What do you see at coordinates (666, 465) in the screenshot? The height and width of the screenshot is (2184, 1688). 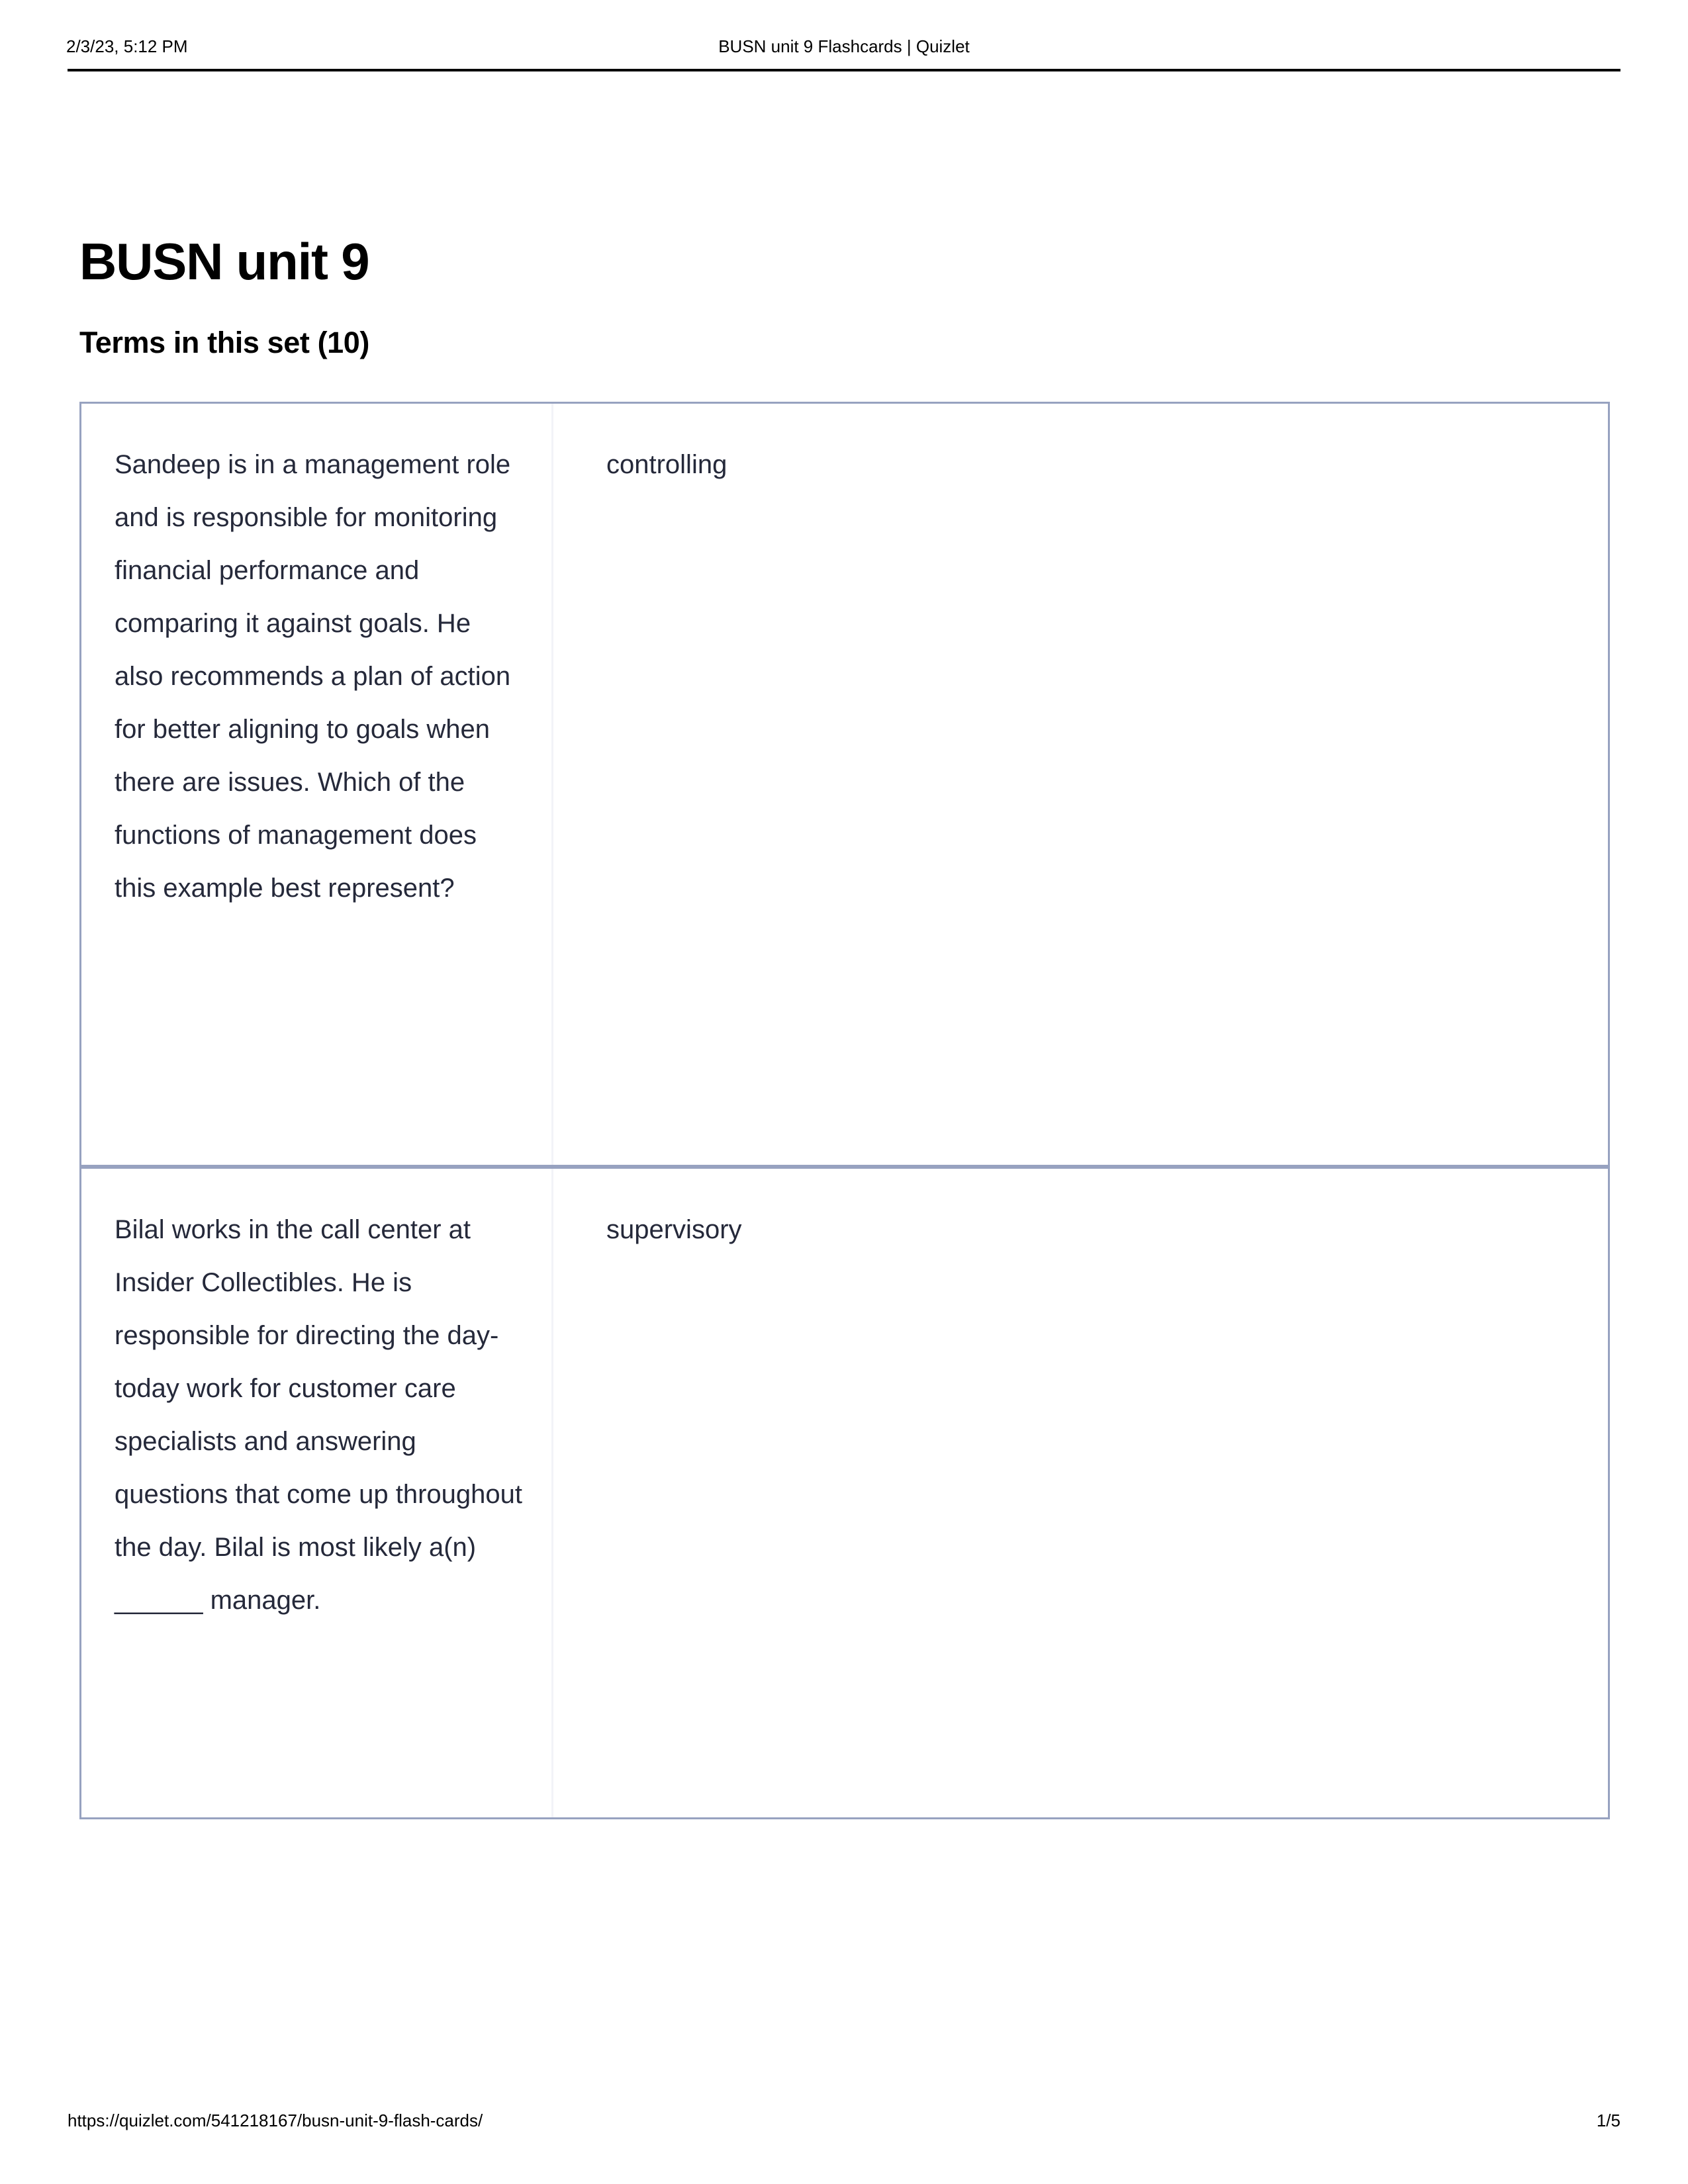 I see `definition-text: controlling` at bounding box center [666, 465].